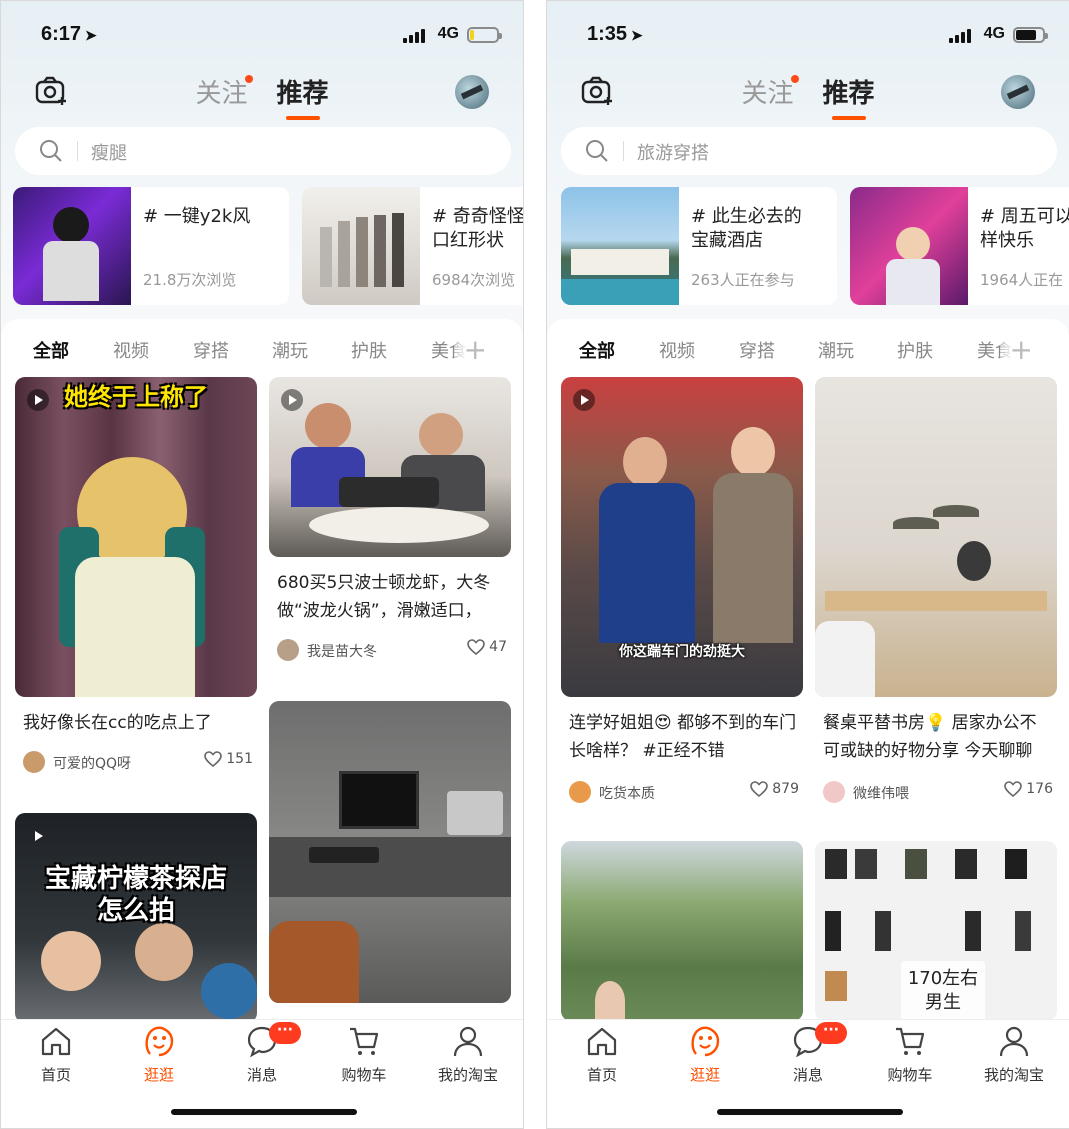 Image resolution: width=1069 pixels, height=1129 pixels. Describe the element at coordinates (808, 94) in the screenshot. I see `top-navigation: 关注 推荐` at that location.